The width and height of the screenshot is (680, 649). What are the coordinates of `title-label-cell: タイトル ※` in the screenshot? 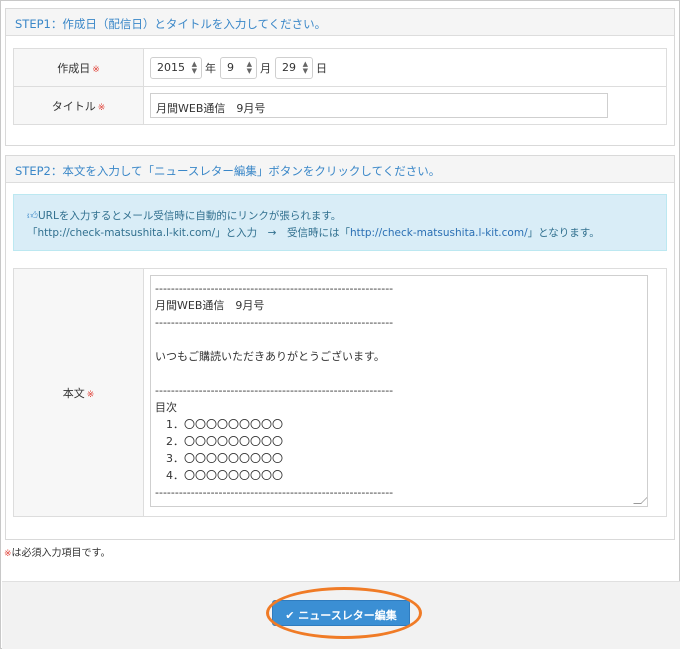 It's located at (78, 105).